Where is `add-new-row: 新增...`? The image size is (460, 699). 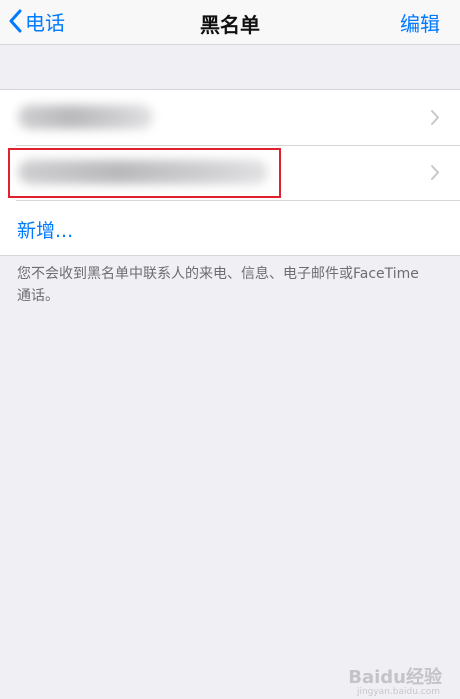 add-new-row: 新增... is located at coordinates (230, 227).